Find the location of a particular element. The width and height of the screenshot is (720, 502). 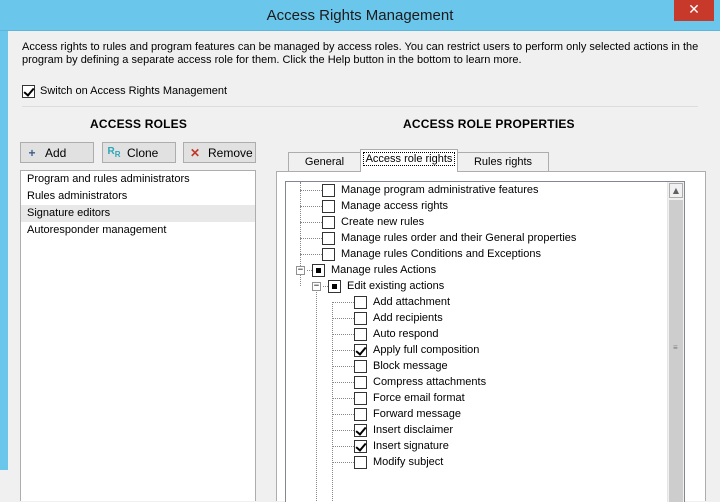

tree-item: Auto respond is located at coordinates (362, 334).